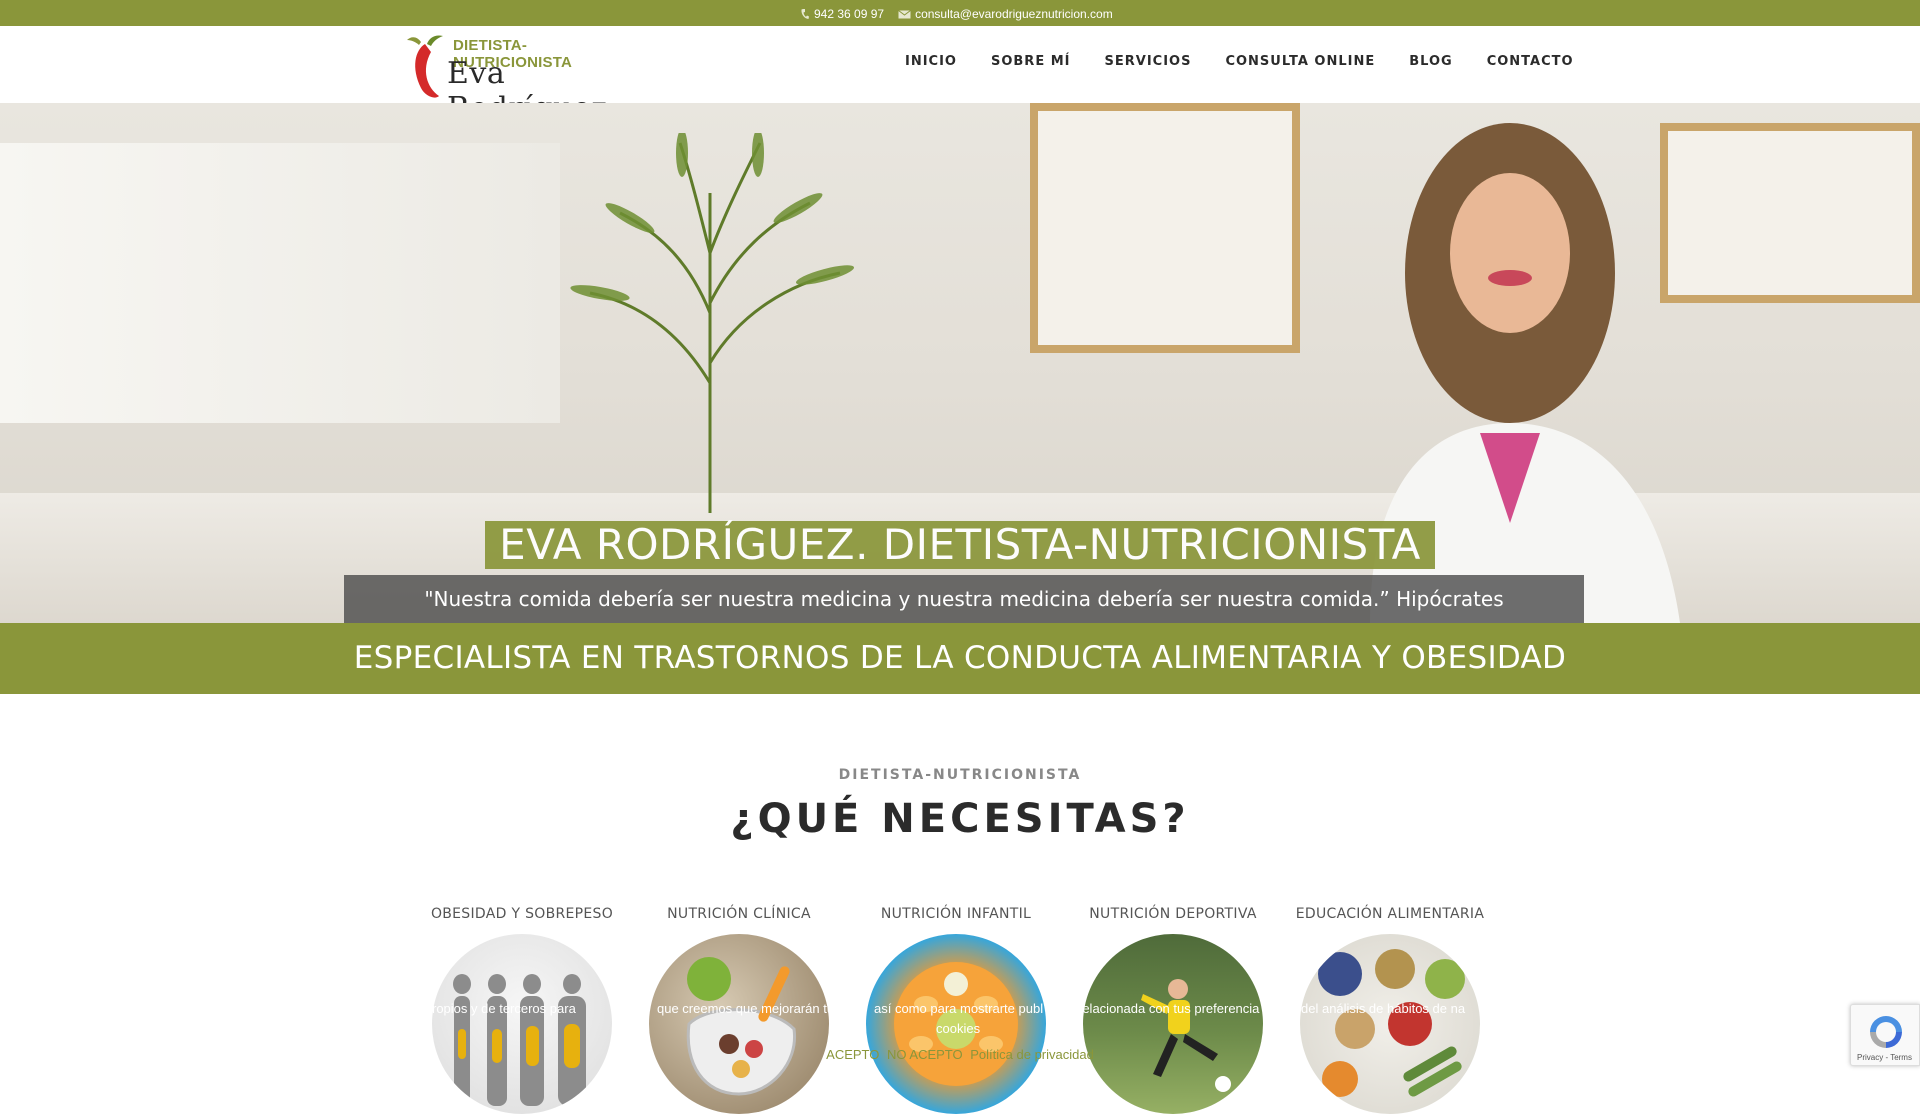 The image size is (1920, 1114). Describe the element at coordinates (1173, 914) in the screenshot. I see `service-label: NUTRICIÓN DEPORTIVA` at that location.